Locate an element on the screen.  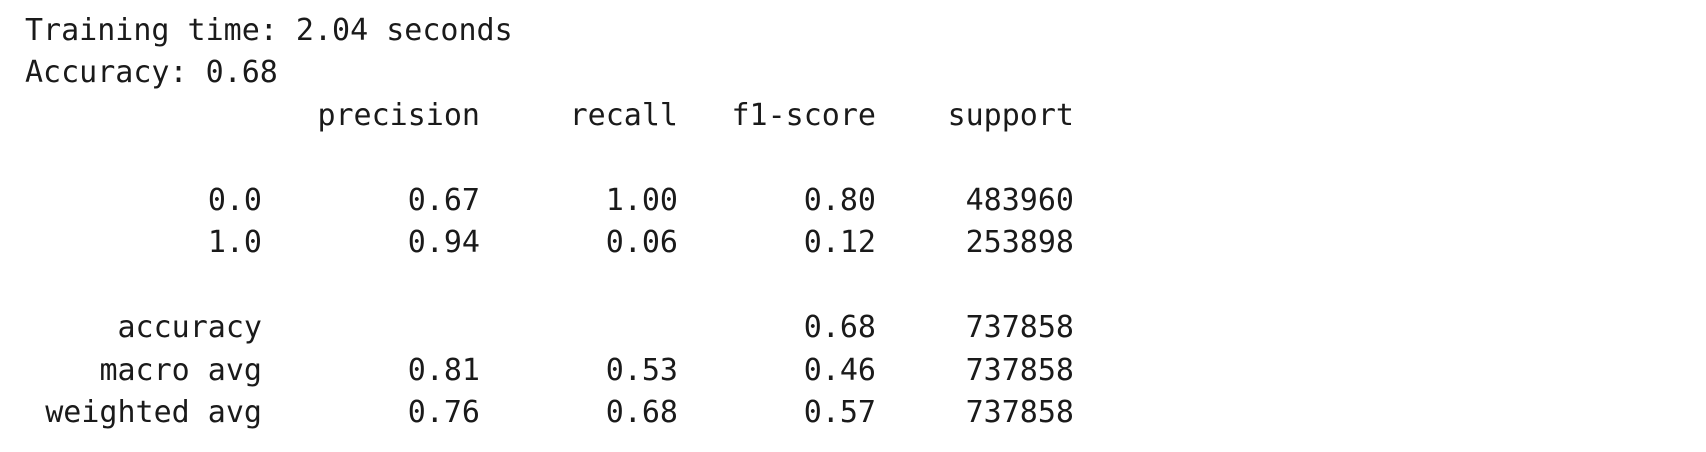
row-f1-score: 0.46 is located at coordinates (839, 370).